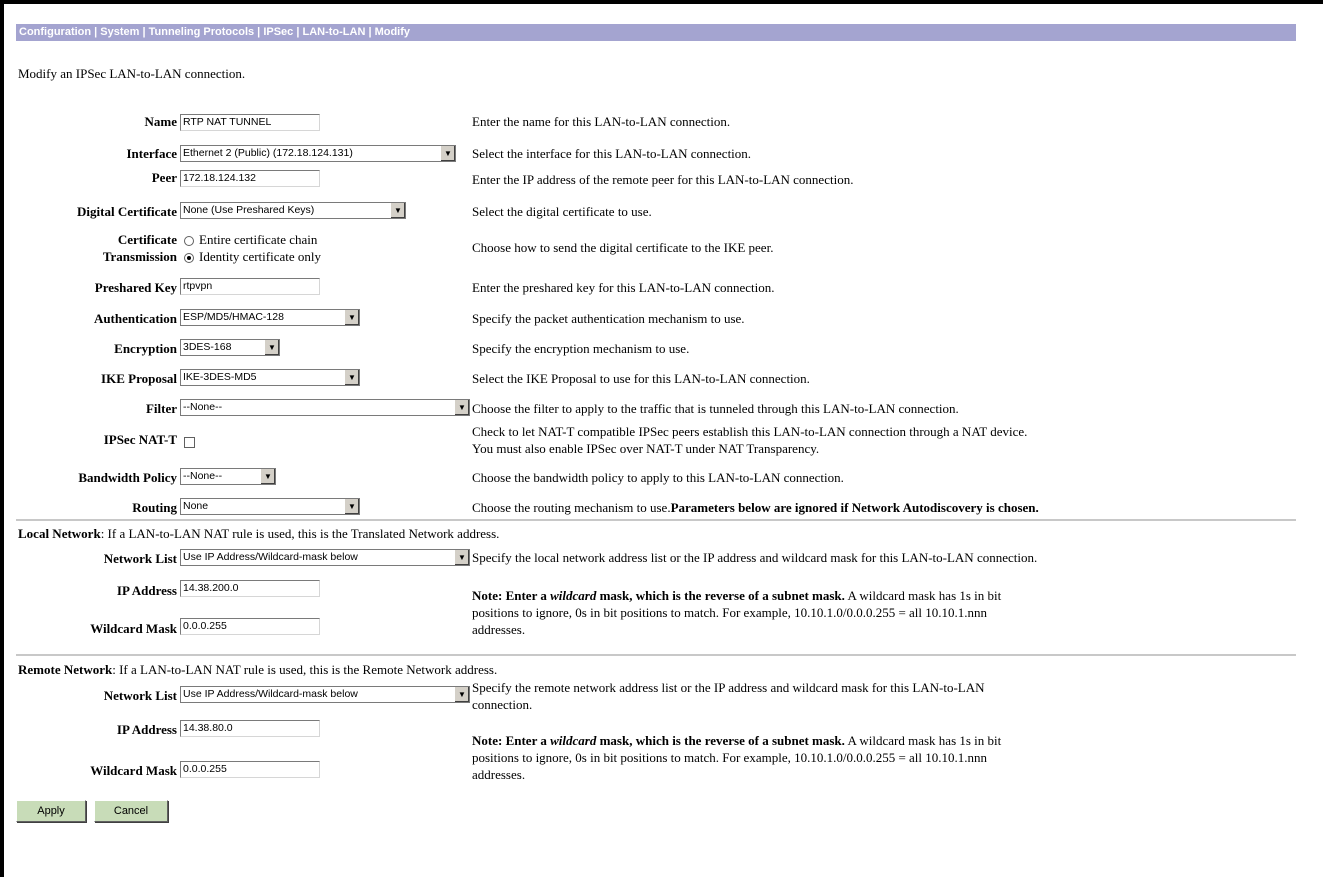 This screenshot has width=1323, height=877. What do you see at coordinates (140, 558) in the screenshot?
I see `local-network-list-label: Network List` at bounding box center [140, 558].